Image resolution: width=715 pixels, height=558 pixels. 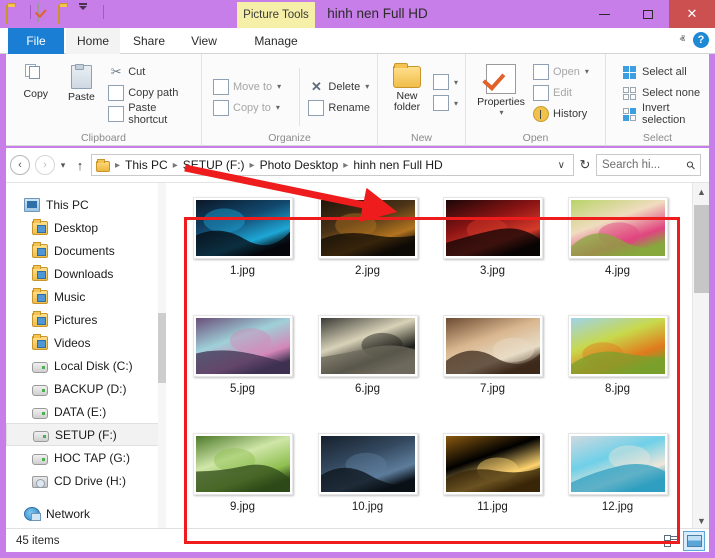 I want to click on sidebar-item-documents: Documents, so click(x=86, y=250).